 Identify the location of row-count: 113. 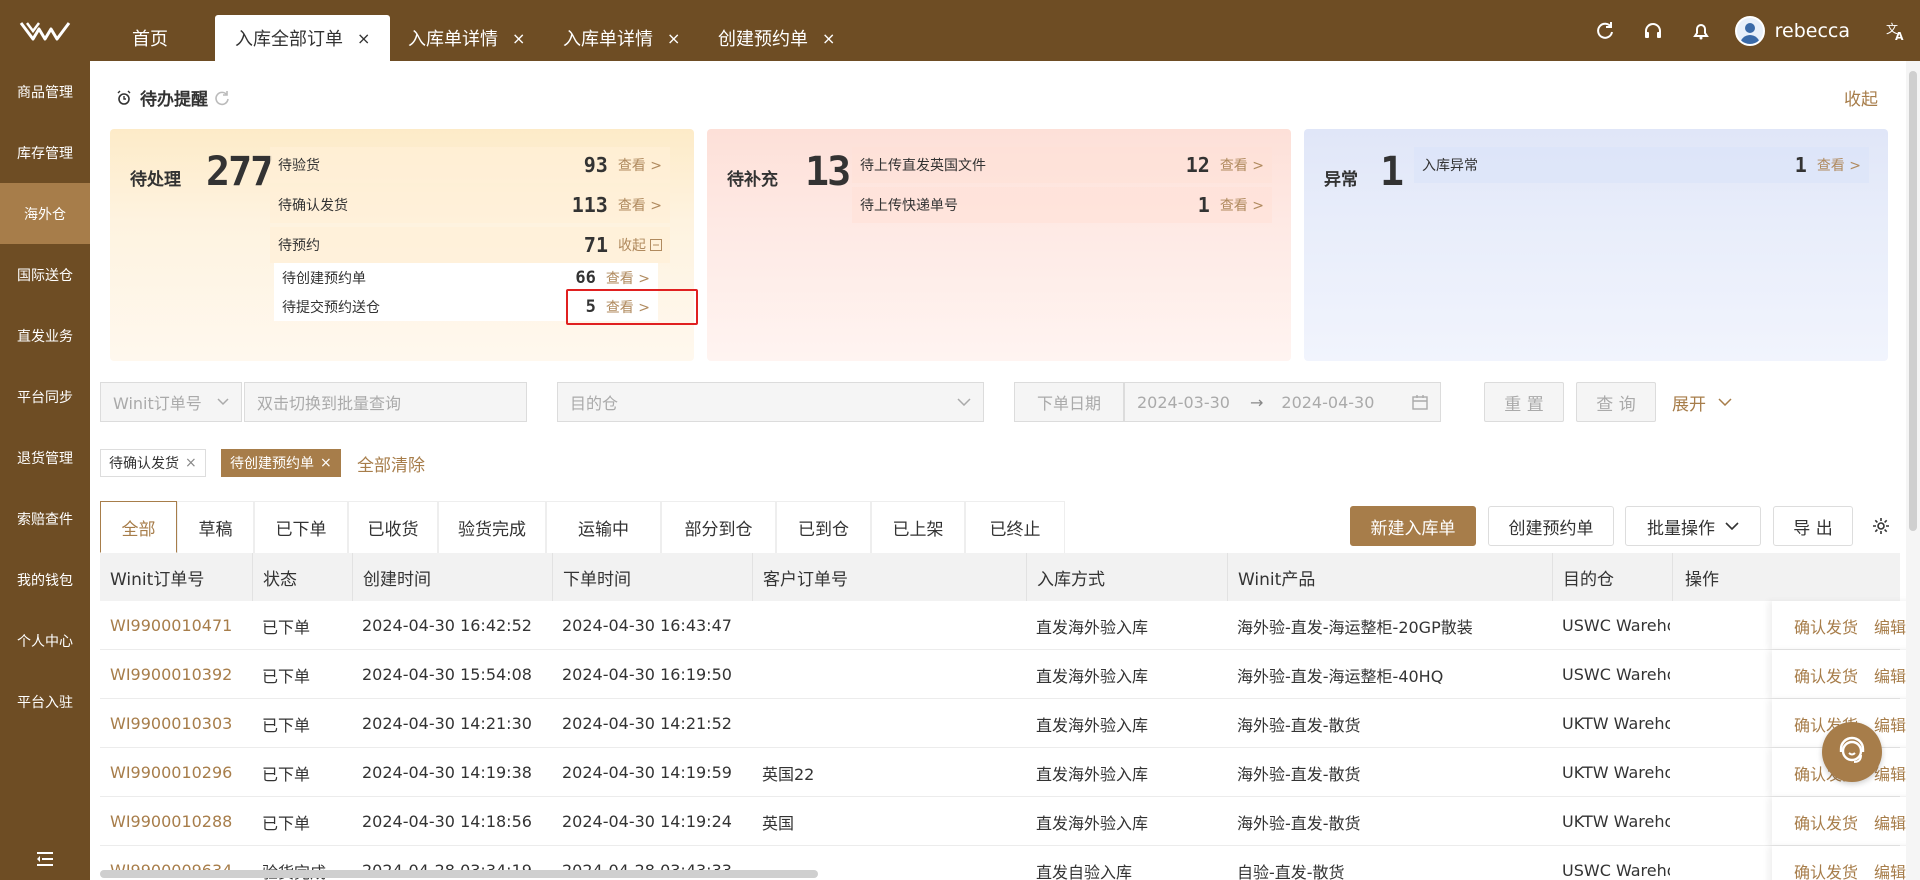
(589, 205).